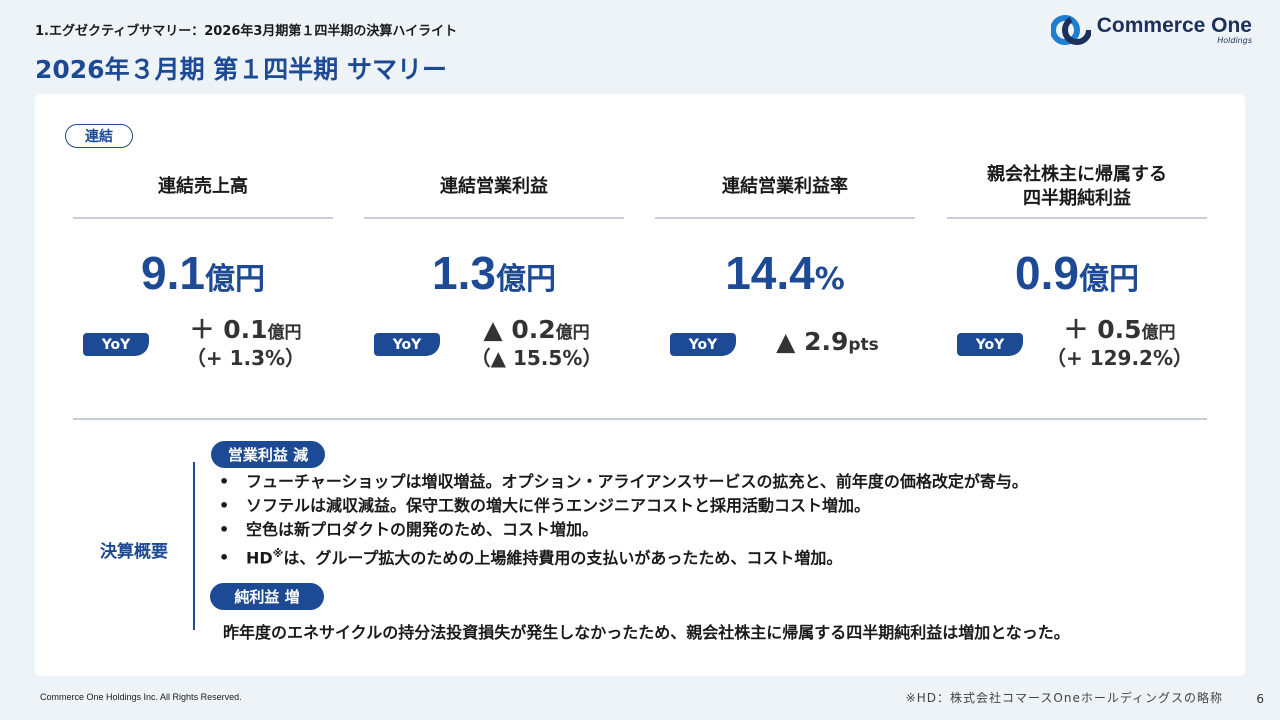  Describe the element at coordinates (536, 343) in the screenshot. I see `metric-delta: ▲ 0.2億円 （▲ 15.5%）` at that location.